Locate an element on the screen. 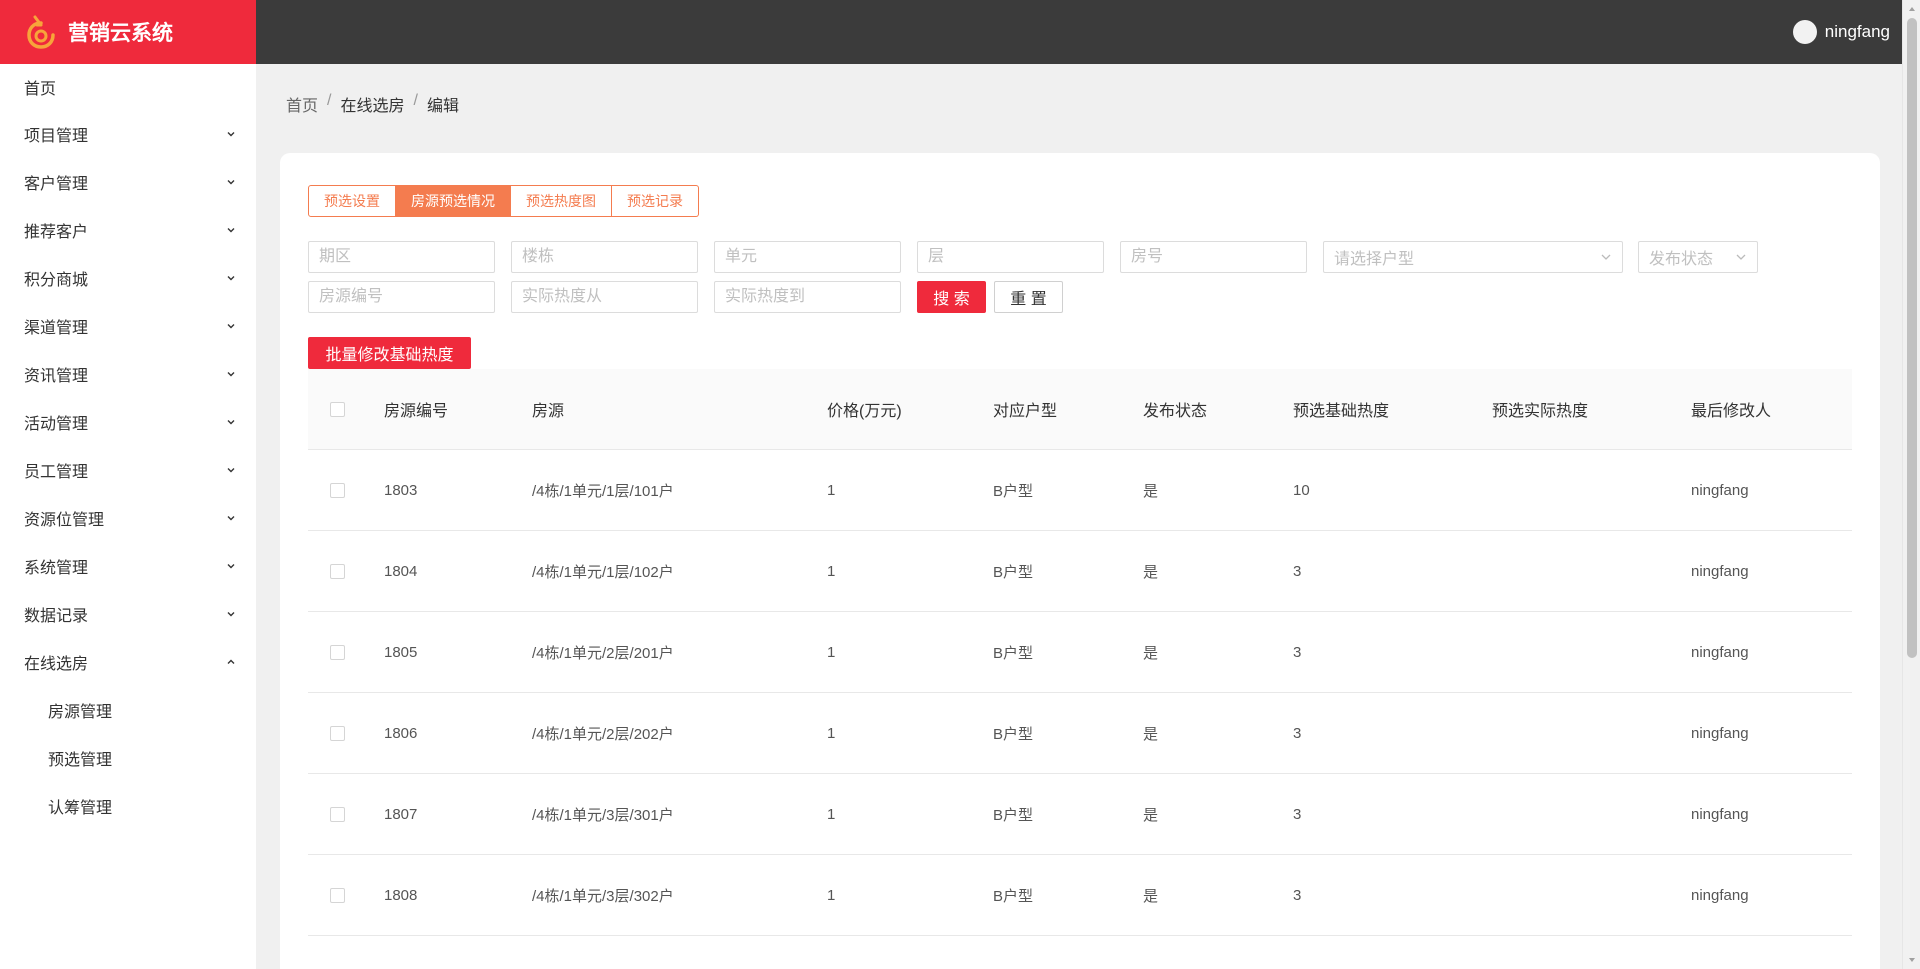 This screenshot has height=969, width=1920. sidebar-item-activity: 活动管理 is located at coordinates (128, 422).